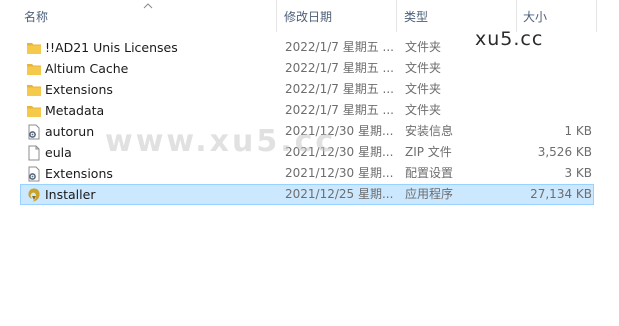  What do you see at coordinates (221, 141) in the screenshot?
I see `watermark-large: www.xu5.cc` at bounding box center [221, 141].